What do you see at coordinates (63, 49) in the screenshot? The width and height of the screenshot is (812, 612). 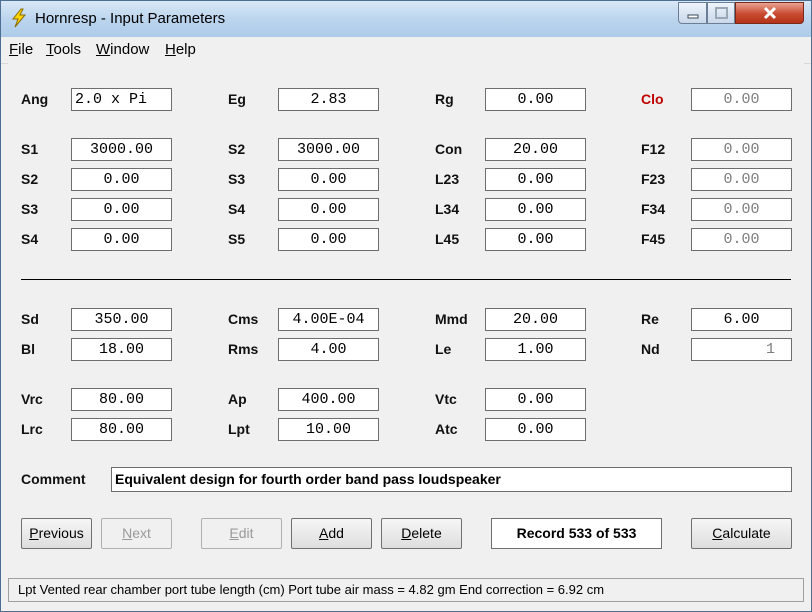 I see `menu-tools: Tools` at bounding box center [63, 49].